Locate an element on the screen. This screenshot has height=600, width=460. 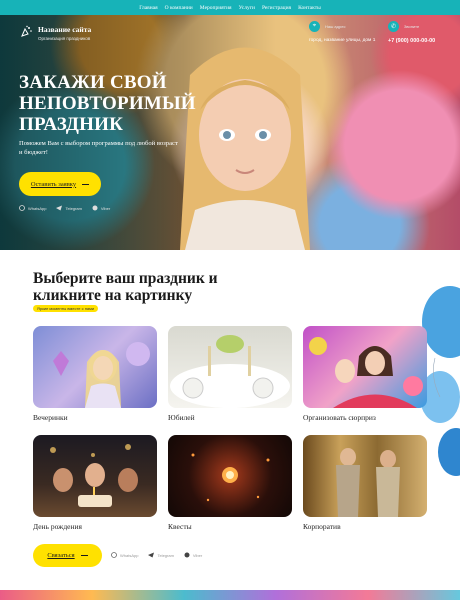
bottom-decor-strip is located at coordinates (230, 595).